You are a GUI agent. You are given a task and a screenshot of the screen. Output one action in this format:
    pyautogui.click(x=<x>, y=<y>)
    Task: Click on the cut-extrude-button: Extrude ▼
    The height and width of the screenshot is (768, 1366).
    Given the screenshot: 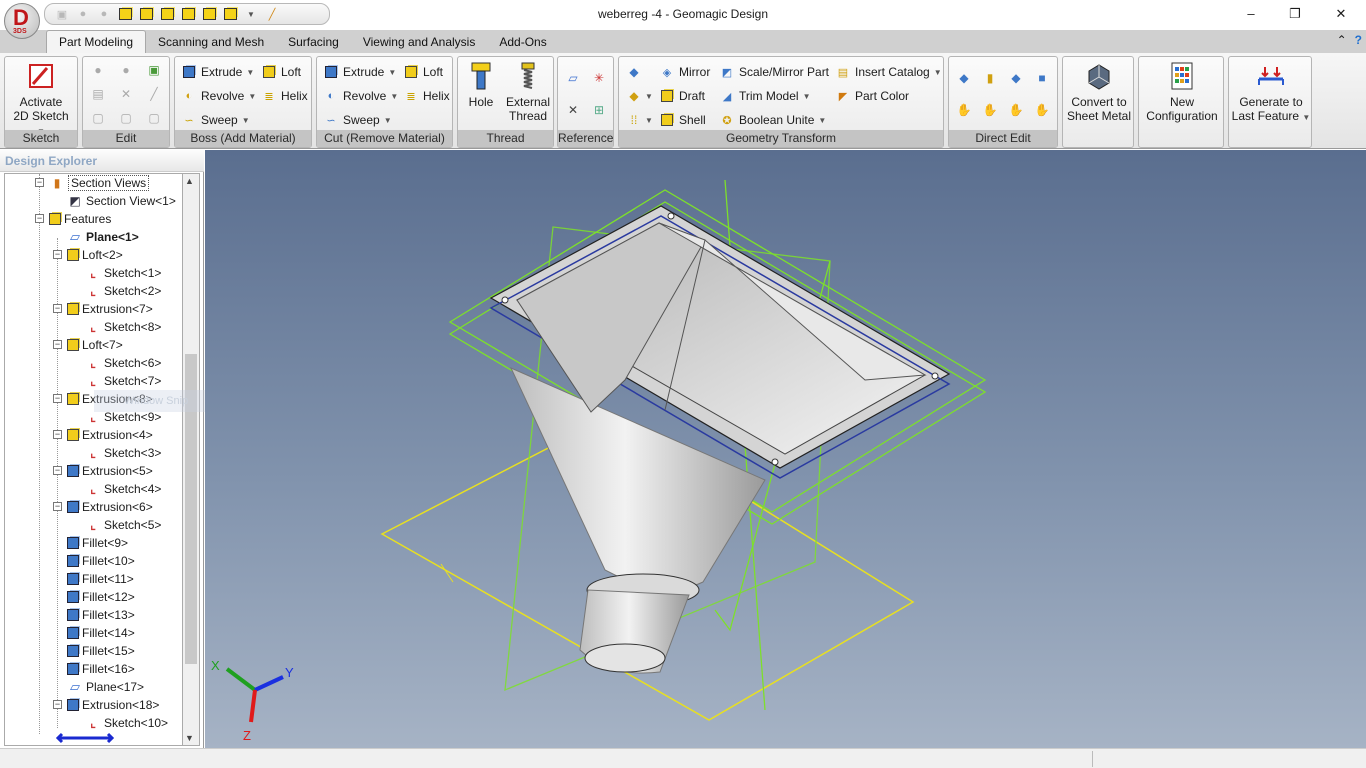 What is the action you would take?
    pyautogui.click(x=359, y=72)
    